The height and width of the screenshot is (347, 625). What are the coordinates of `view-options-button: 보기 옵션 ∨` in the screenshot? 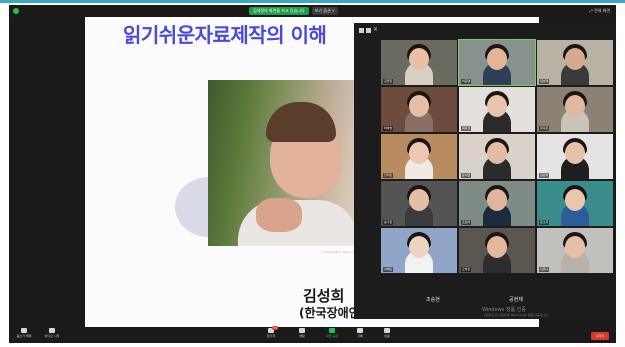 It's located at (324, 10).